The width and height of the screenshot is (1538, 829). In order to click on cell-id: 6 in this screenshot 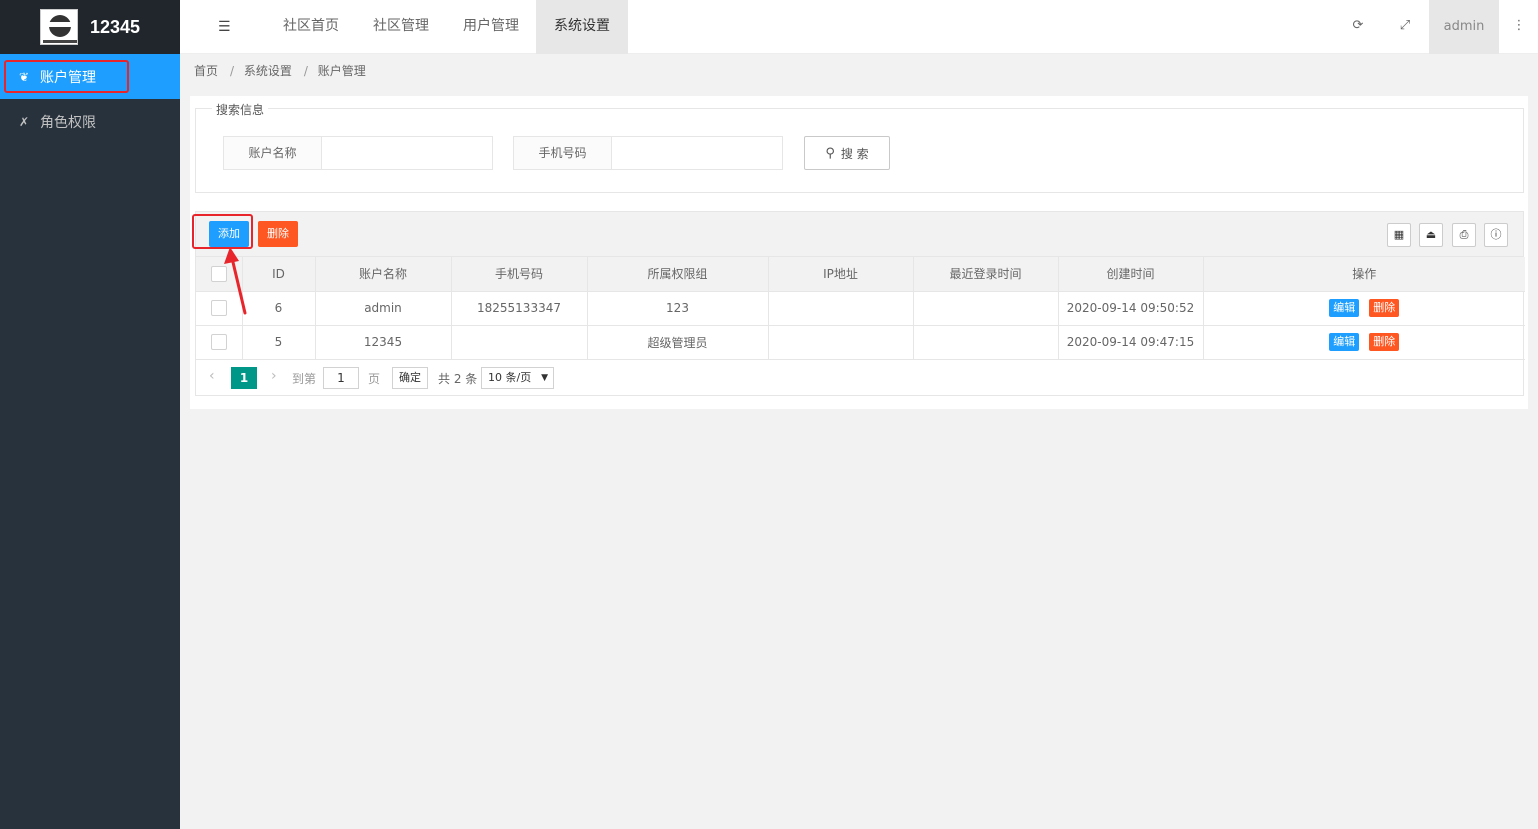, I will do `click(279, 308)`.